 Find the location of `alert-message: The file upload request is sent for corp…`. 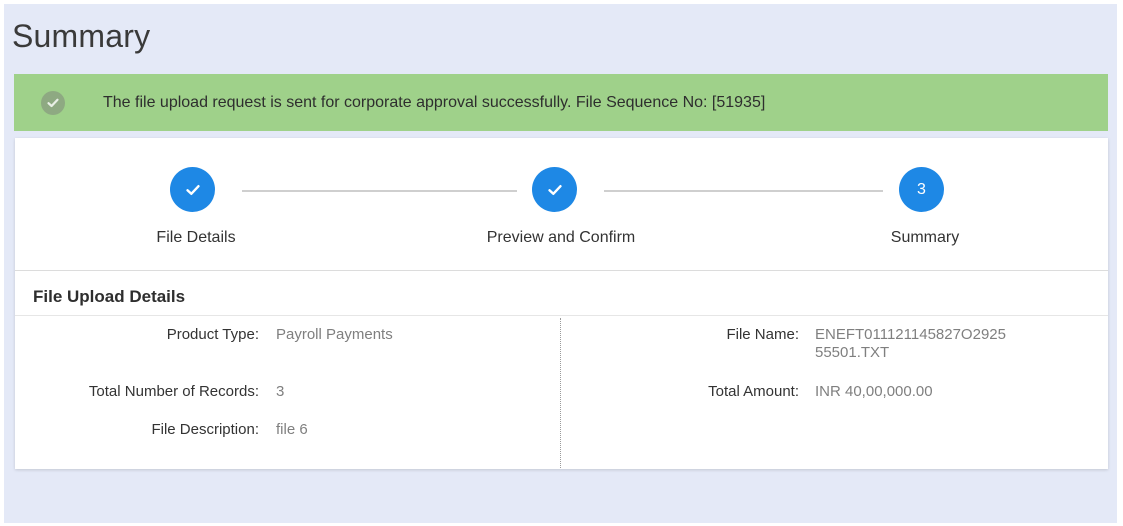

alert-message: The file upload request is sent for corp… is located at coordinates (434, 102).